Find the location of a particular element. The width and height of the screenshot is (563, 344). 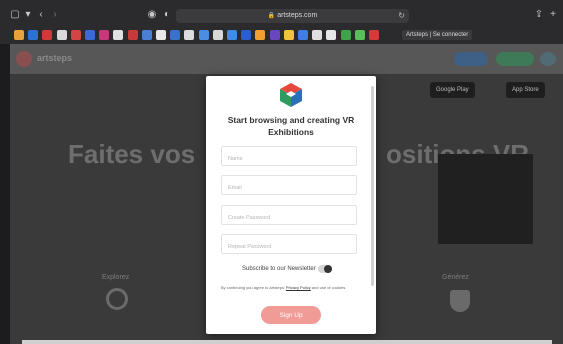

browser-toolbar: ▢ ▾ ‹ › ◉ ◐ 🔒 artsteps.com ↻ ⇪ + is located at coordinates (281, 16).